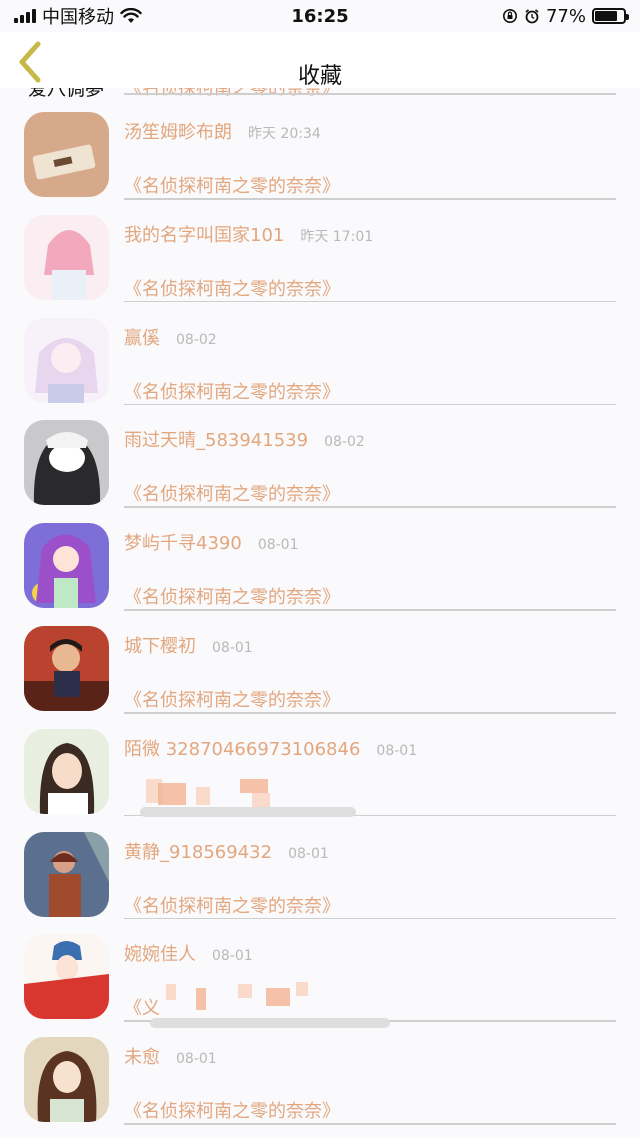 This screenshot has height=1138, width=640. Describe the element at coordinates (131, 15) in the screenshot. I see `wifi-icon` at that location.